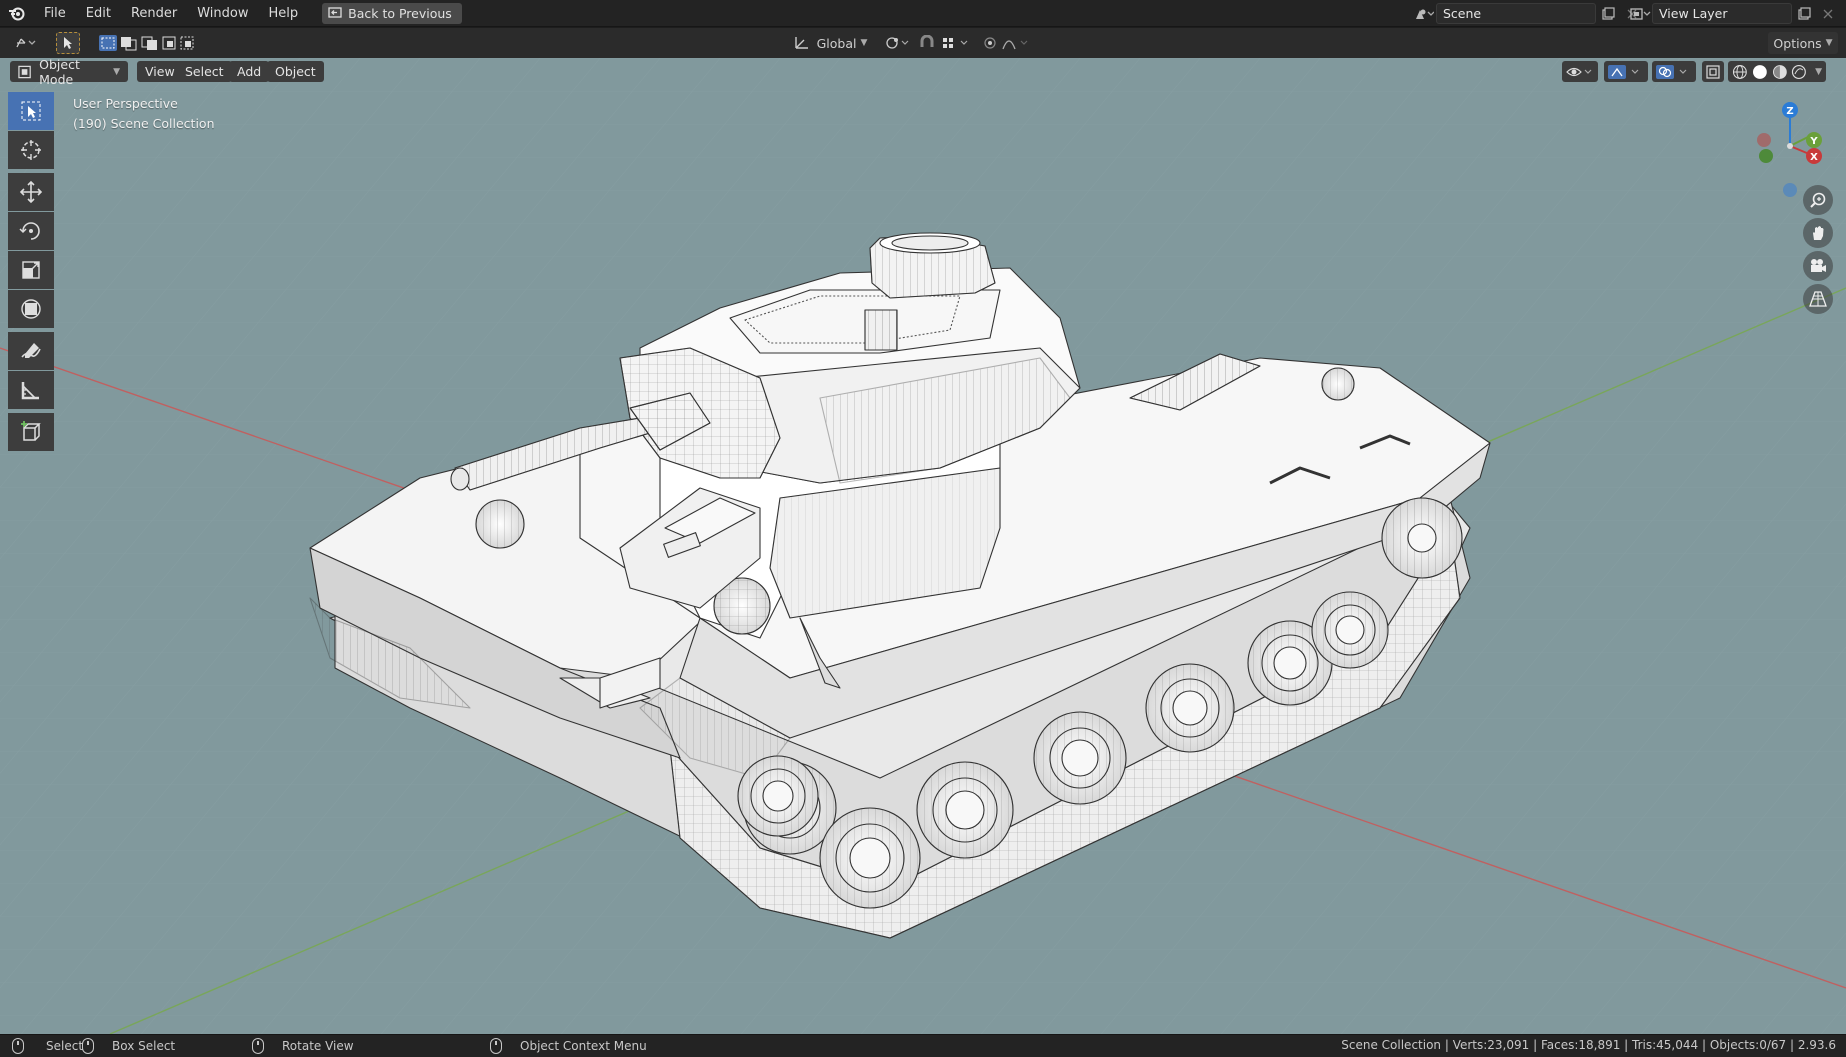  I want to click on object-mode-label: Object Mode, so click(59, 72).